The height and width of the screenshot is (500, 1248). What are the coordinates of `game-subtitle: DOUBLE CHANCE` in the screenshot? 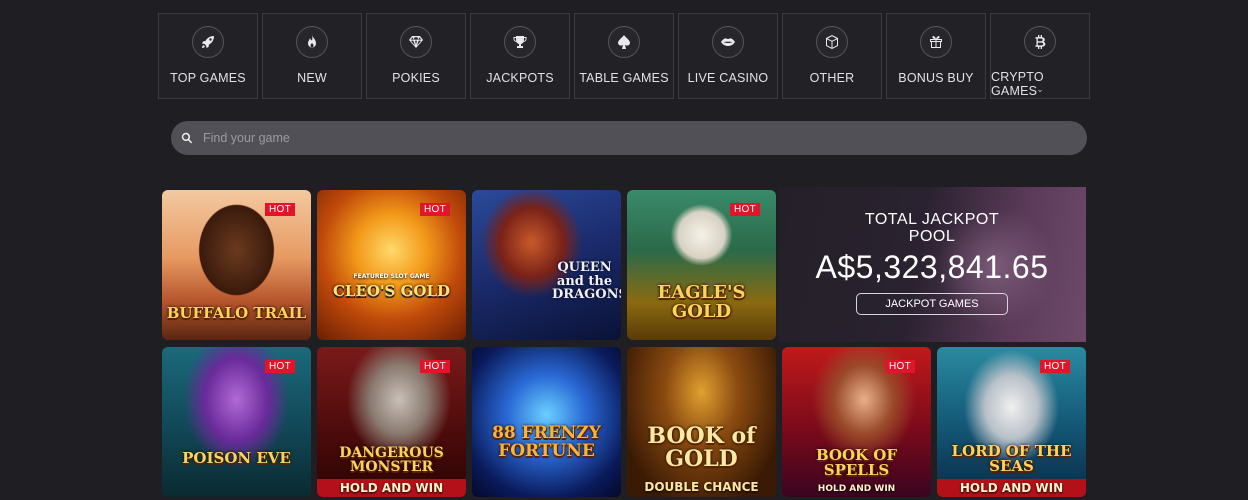 It's located at (701, 487).